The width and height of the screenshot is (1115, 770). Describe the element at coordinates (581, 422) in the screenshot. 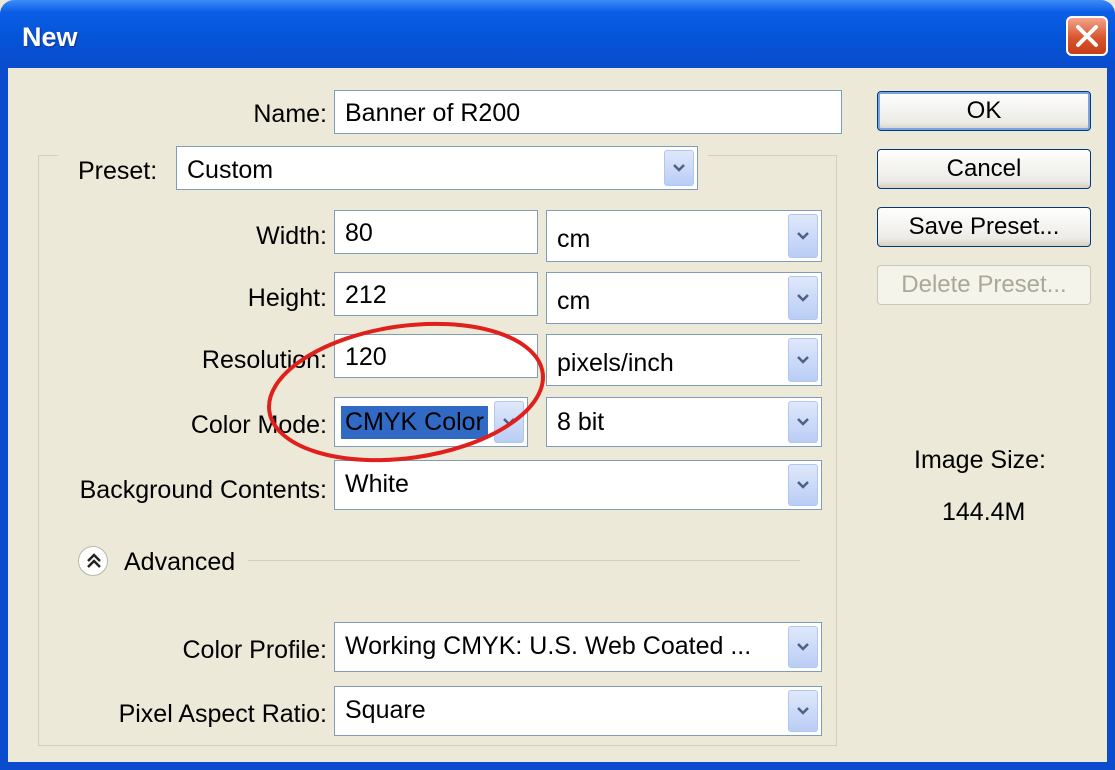

I see `bit-depth-value: 8 bit` at that location.